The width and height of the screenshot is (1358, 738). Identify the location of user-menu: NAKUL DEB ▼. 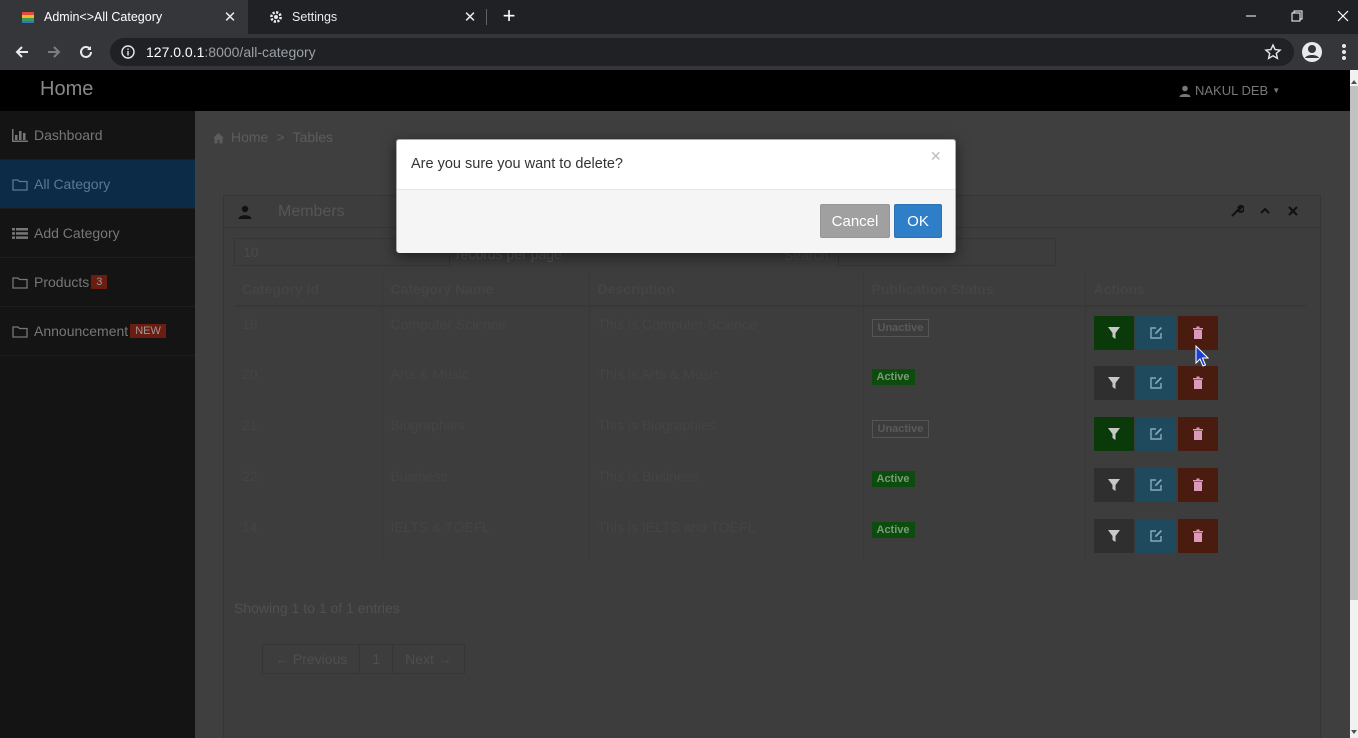
(1229, 90).